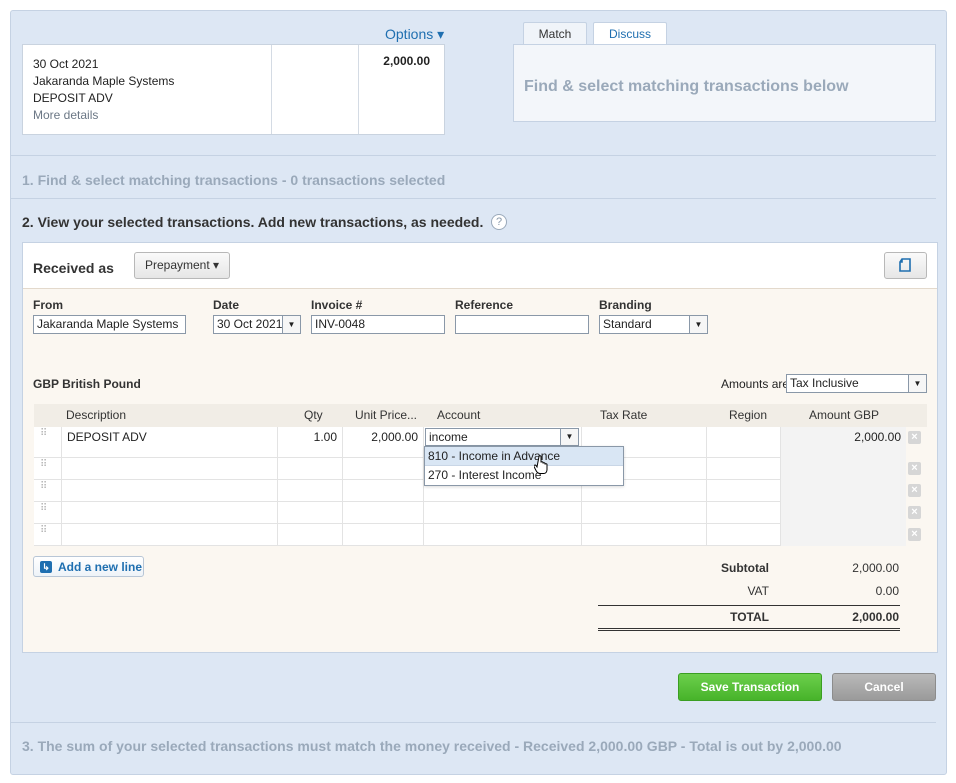 This screenshot has width=956, height=783. Describe the element at coordinates (502, 437) in the screenshot. I see `account-input: income ▼` at that location.